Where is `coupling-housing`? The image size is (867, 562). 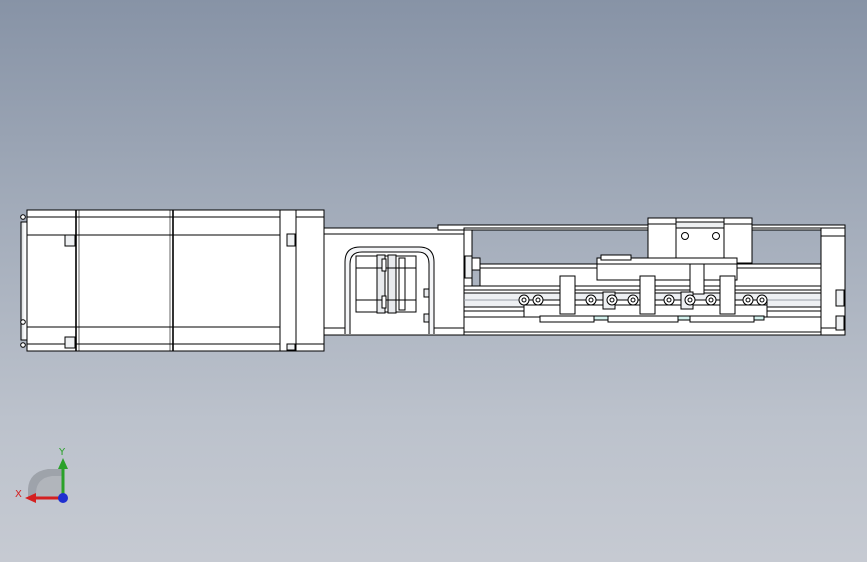
coupling-housing is located at coordinates (398, 281).